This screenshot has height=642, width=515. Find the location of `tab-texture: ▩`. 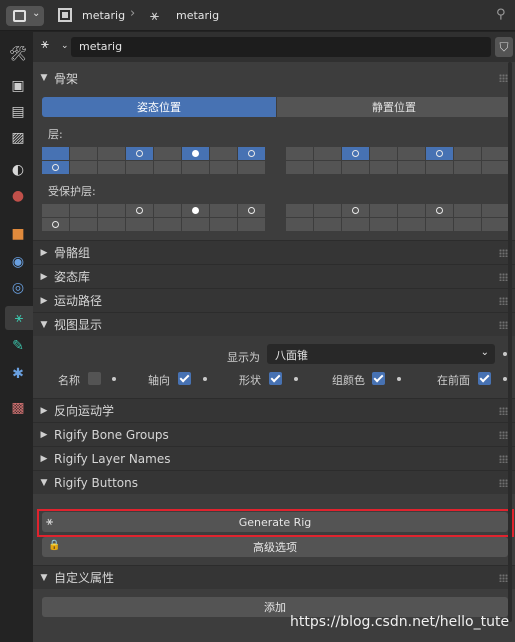

tab-texture: ▩ is located at coordinates (18, 408).